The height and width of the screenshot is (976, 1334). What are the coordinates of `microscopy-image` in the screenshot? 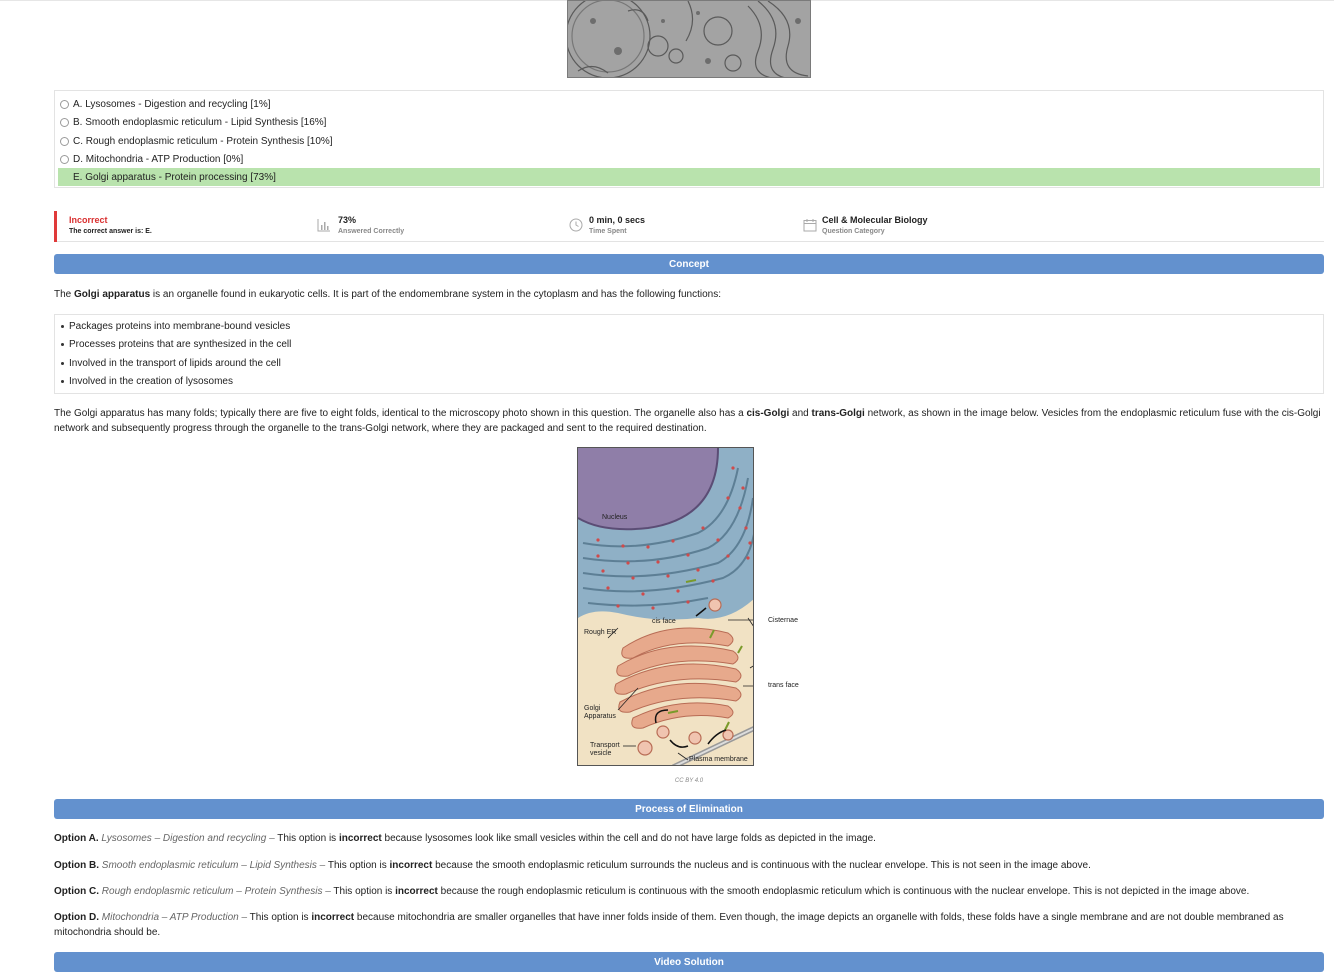 It's located at (689, 39).